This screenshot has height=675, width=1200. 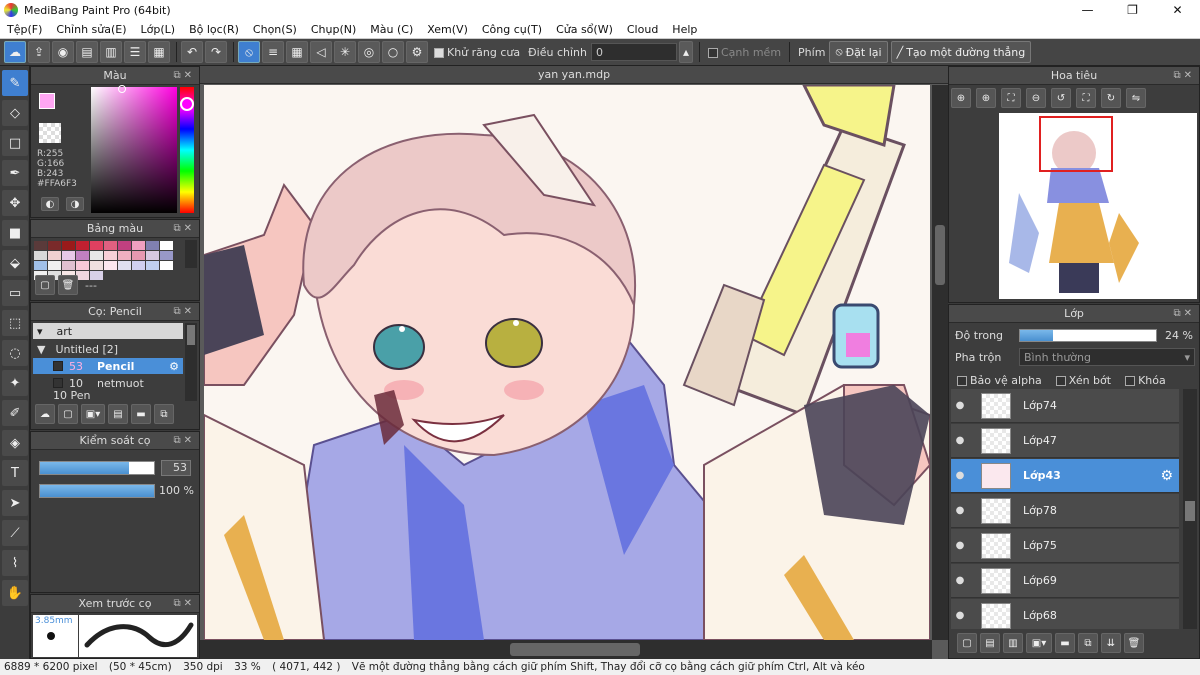 What do you see at coordinates (249, 52) in the screenshot?
I see `snap-off-icon: ⦸` at bounding box center [249, 52].